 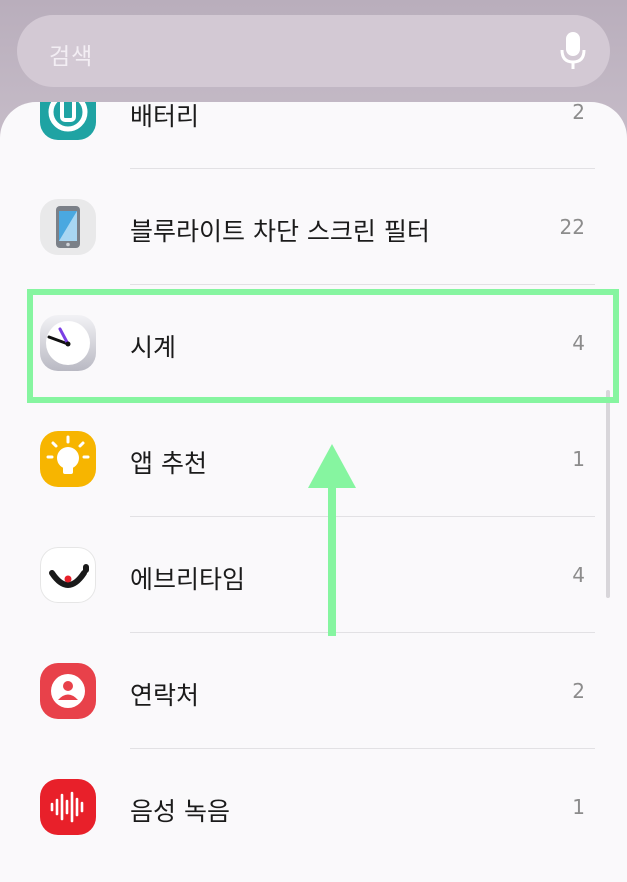 I want to click on scrollbar, so click(x=608, y=494).